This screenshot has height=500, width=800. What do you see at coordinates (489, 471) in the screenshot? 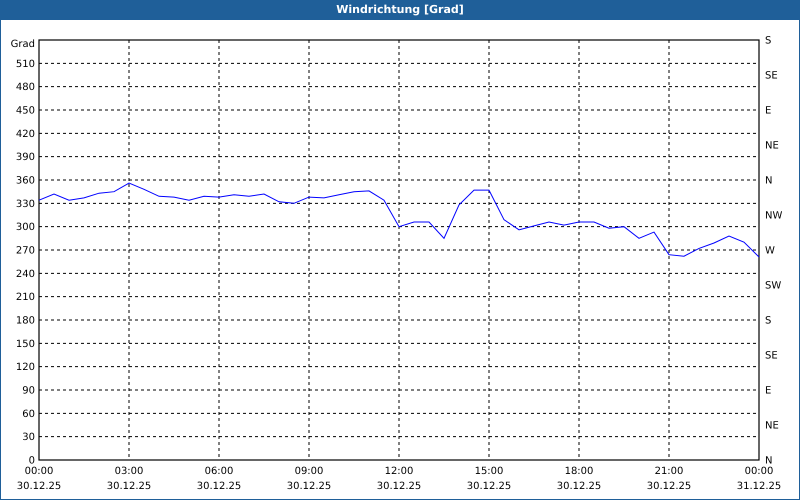
I see `time-label: 15:00` at bounding box center [489, 471].